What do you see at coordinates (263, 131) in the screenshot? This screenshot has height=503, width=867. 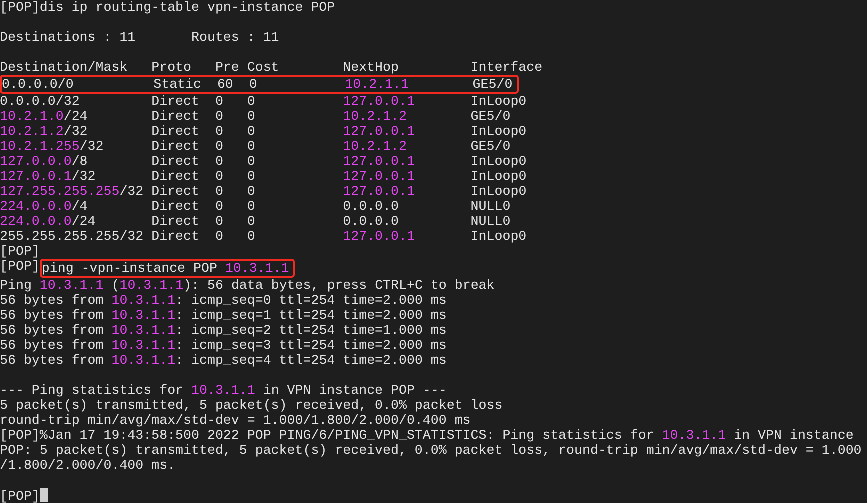 I see `terminal-line: 10.2.1.2/32 Direct 0 0 127.0.0.1 InLoop0` at bounding box center [263, 131].